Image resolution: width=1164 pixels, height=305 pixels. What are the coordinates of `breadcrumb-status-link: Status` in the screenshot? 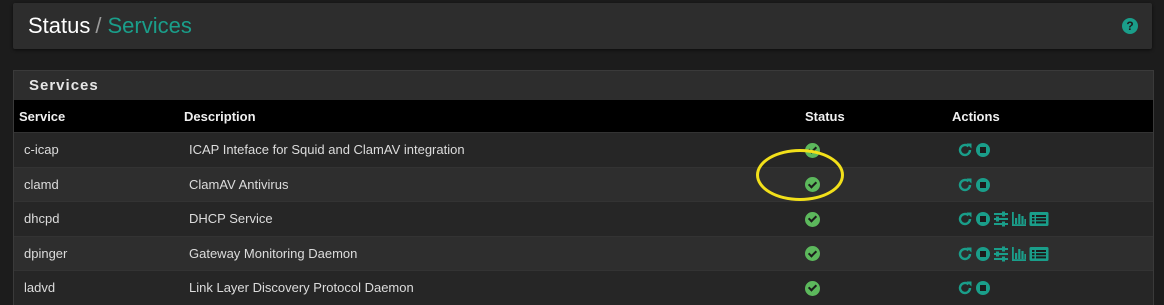 It's located at (59, 25).